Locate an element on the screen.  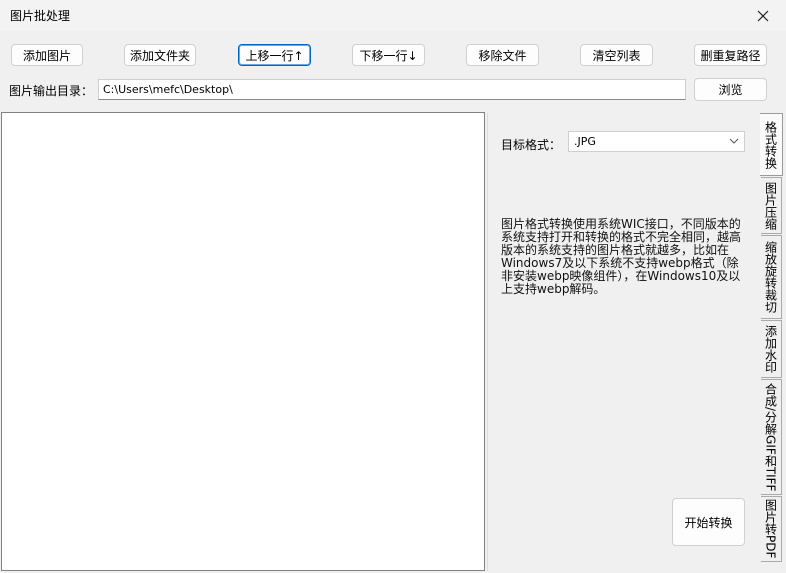
tab-label: 缩放旋转裁切 is located at coordinates (770, 277).